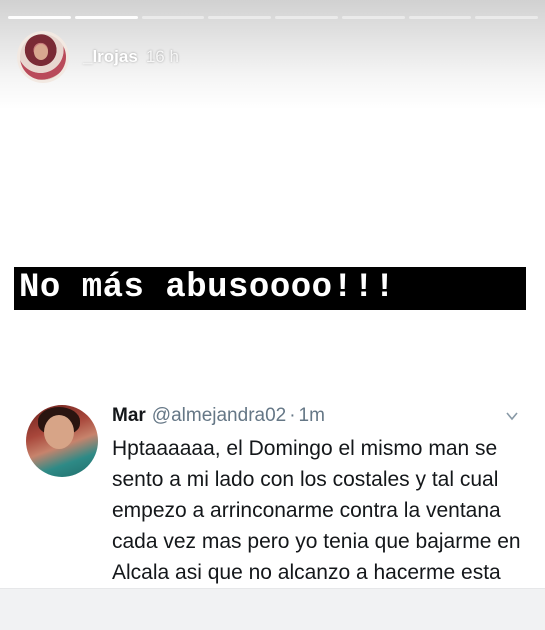  I want to click on tweet-header: Mar @almejandra02 · 1m, so click(218, 416).